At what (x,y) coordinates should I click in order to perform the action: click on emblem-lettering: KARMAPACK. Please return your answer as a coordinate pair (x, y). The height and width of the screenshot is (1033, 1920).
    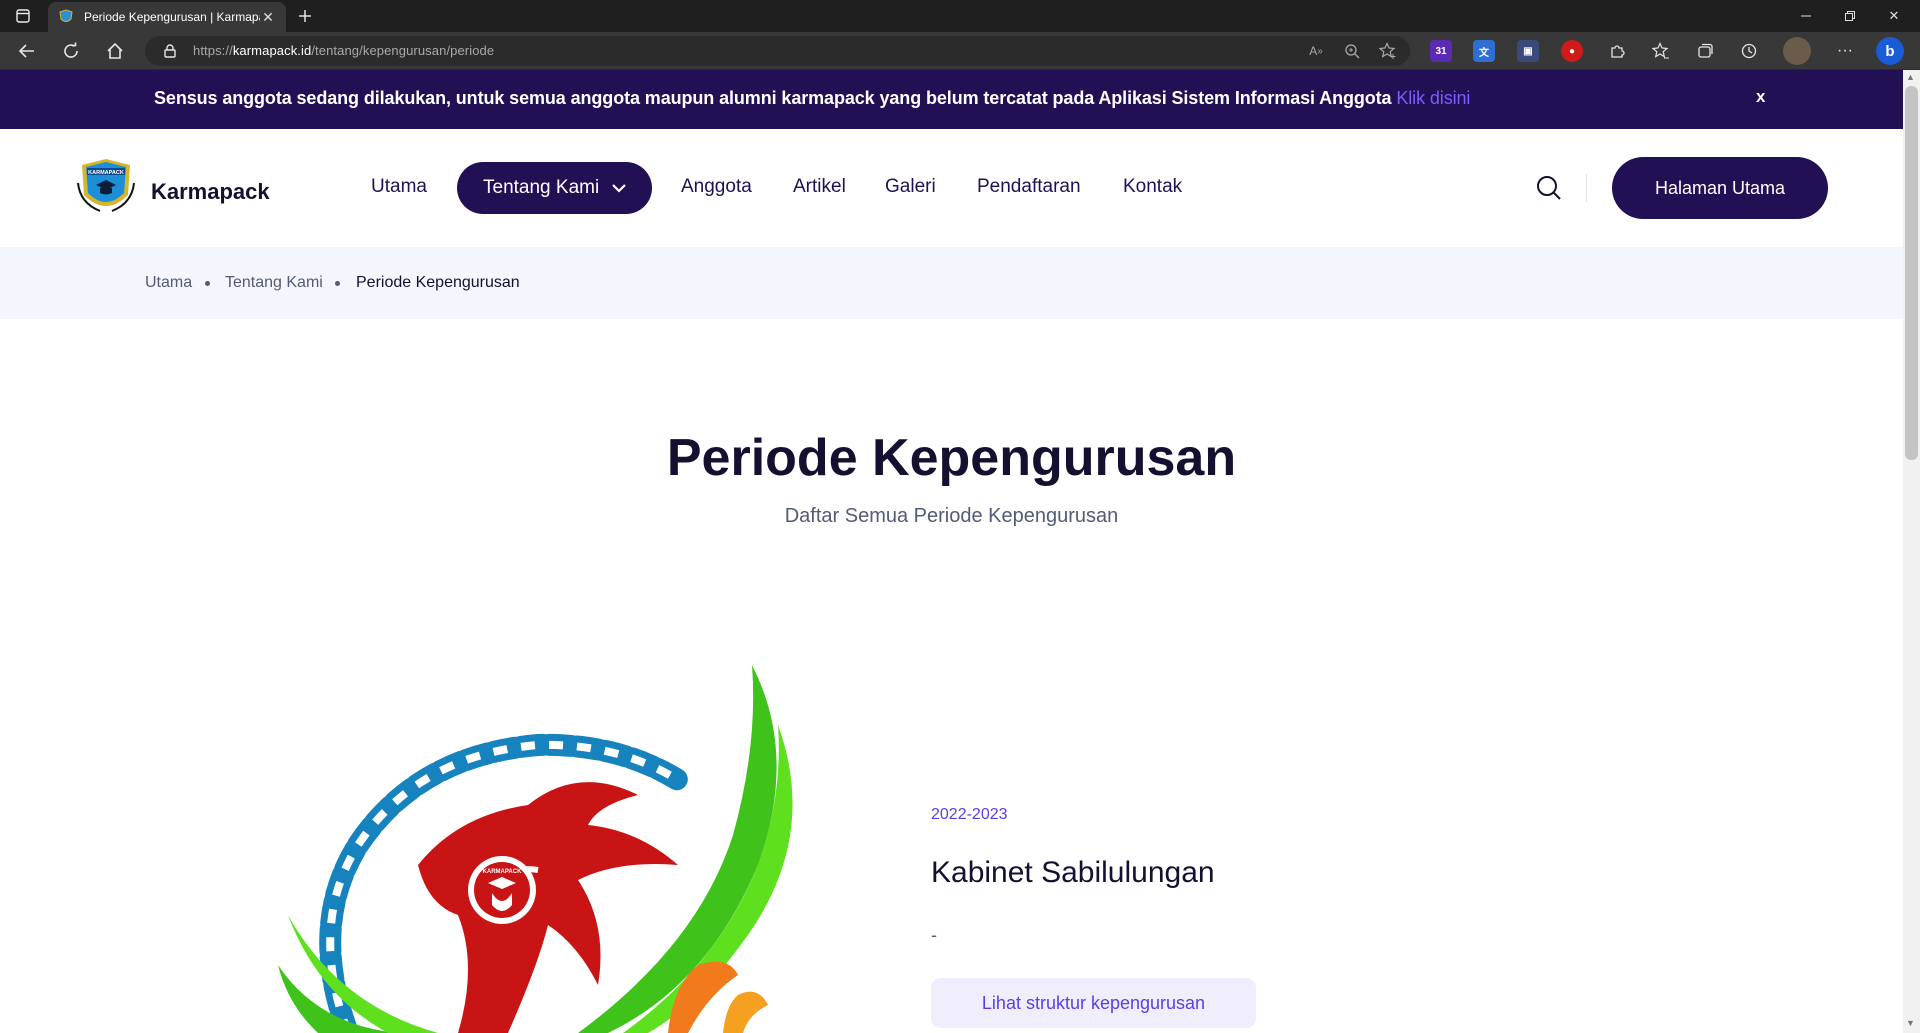
    Looking at the image, I should click on (503, 872).